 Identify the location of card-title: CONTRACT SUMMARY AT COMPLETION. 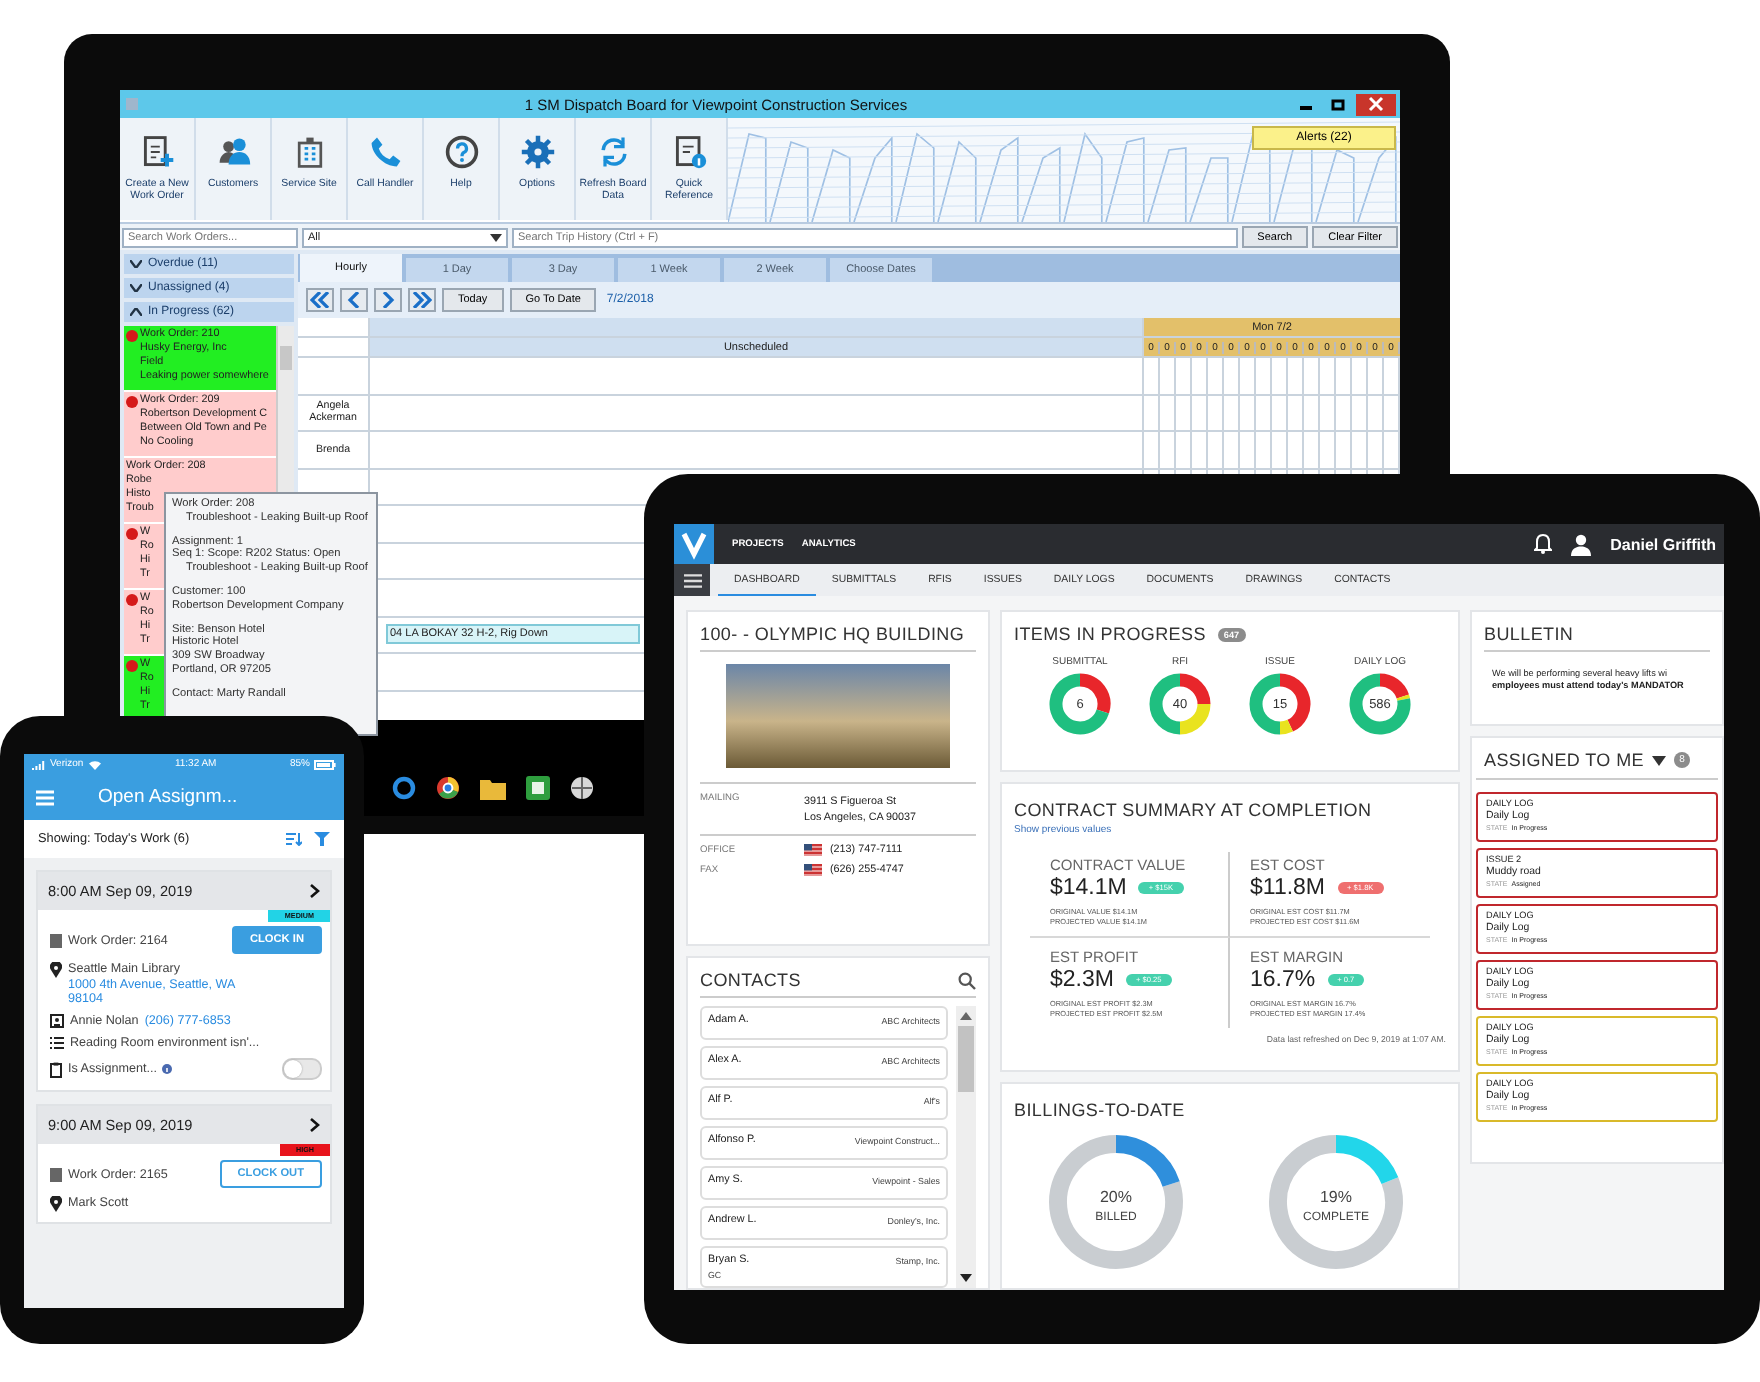
(1194, 810).